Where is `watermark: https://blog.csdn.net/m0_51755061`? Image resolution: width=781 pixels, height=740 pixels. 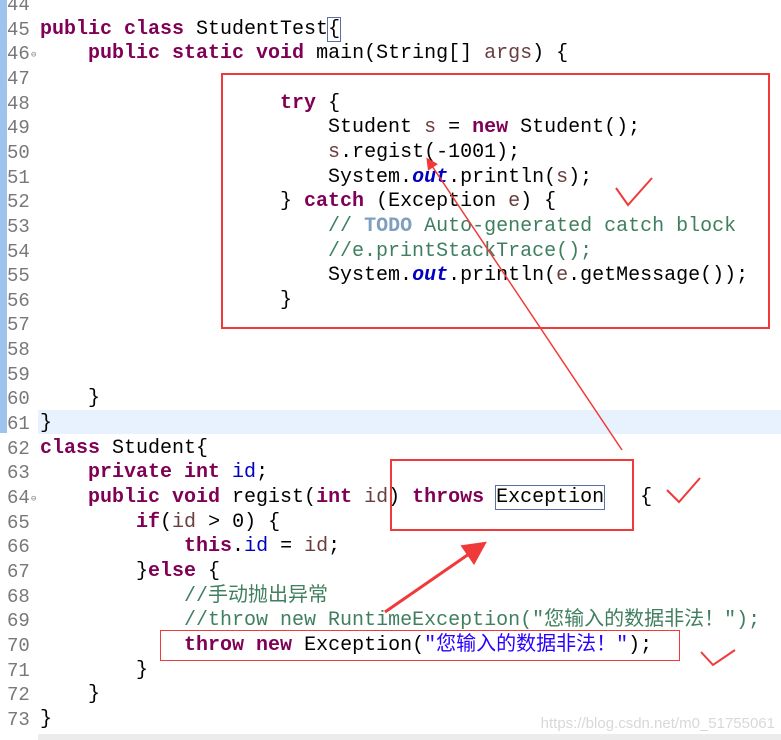 watermark: https://blog.csdn.net/m0_51755061 is located at coordinates (657, 723).